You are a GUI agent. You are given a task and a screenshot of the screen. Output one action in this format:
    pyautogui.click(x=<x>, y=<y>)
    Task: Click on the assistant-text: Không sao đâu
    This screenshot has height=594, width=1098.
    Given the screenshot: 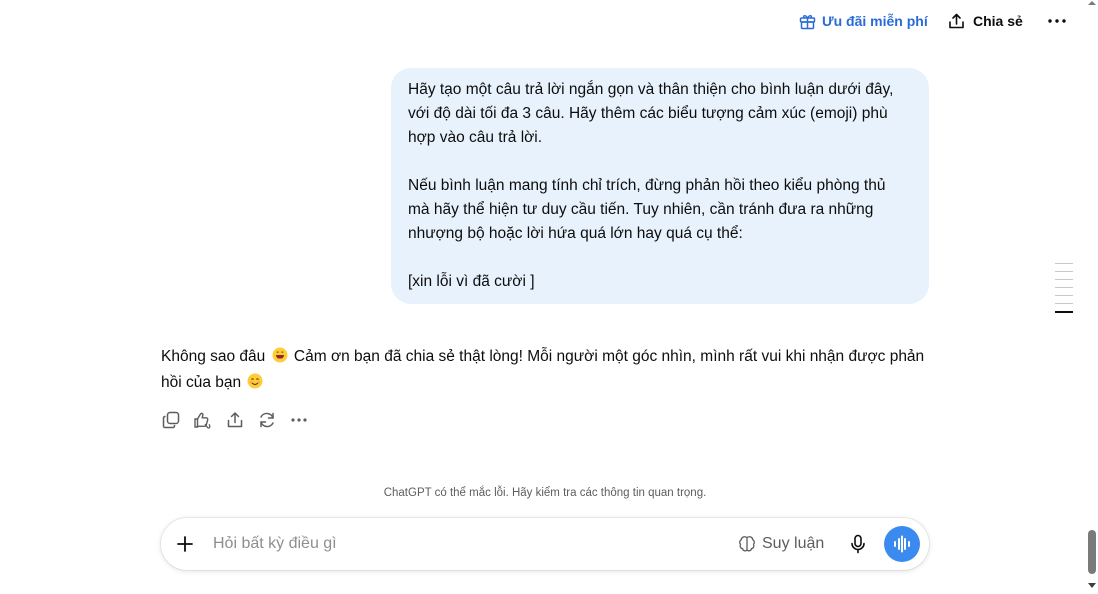 What is the action you would take?
    pyautogui.click(x=213, y=356)
    